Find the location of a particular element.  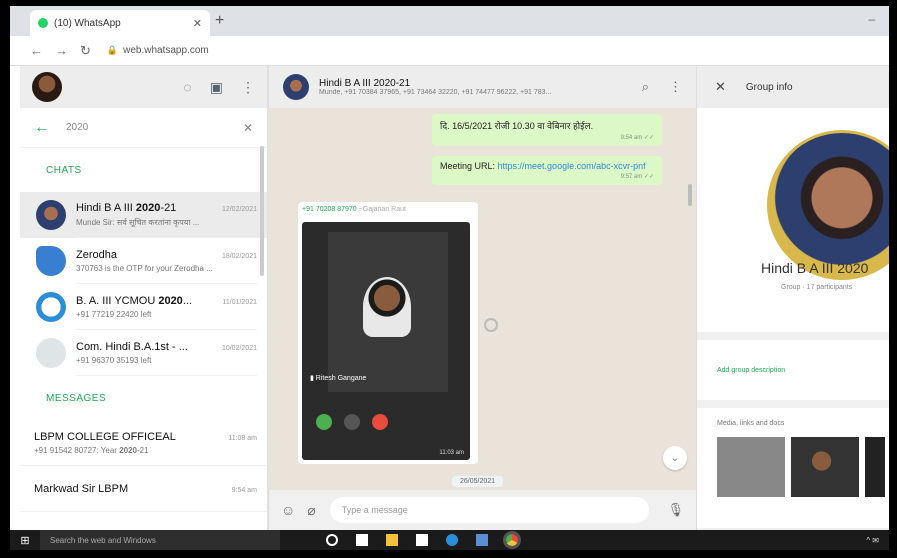

group-meta: Group · 17 participants is located at coordinates (817, 287).